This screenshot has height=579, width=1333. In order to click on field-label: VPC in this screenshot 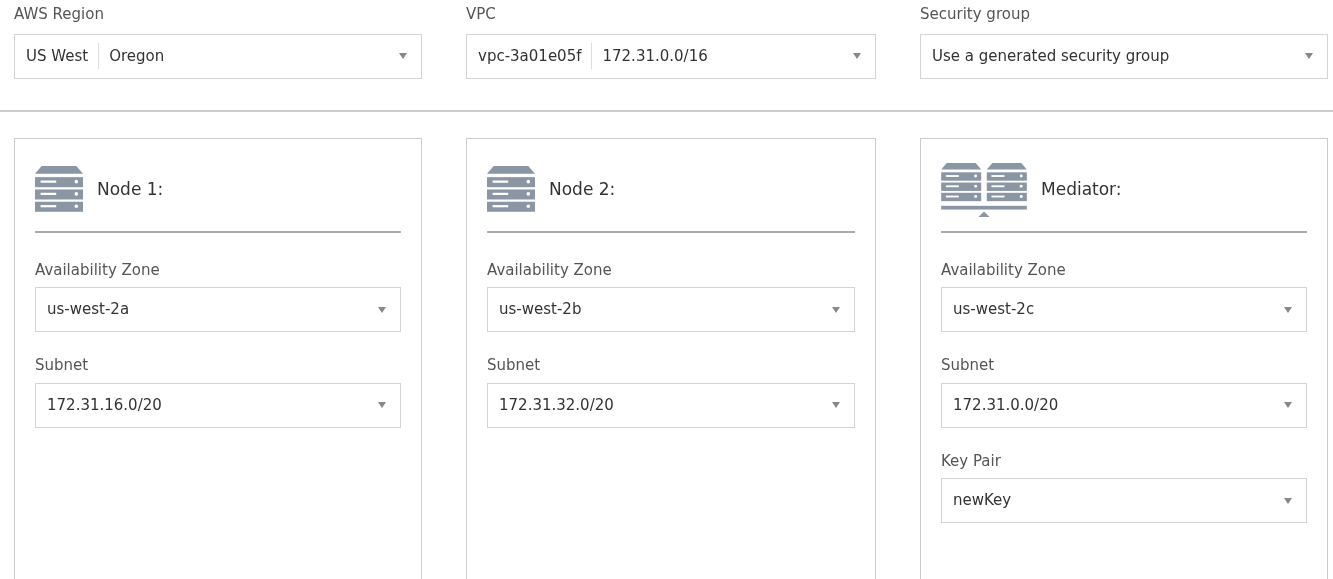, I will do `click(481, 15)`.